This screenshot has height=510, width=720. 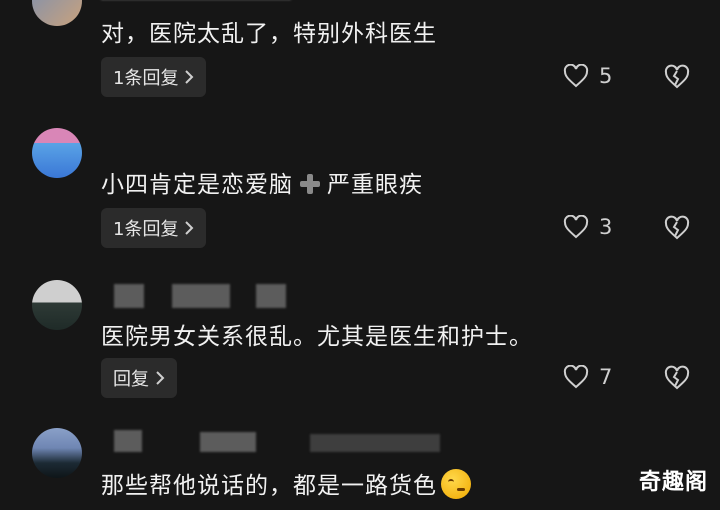 I want to click on like-count: 5, so click(x=606, y=76).